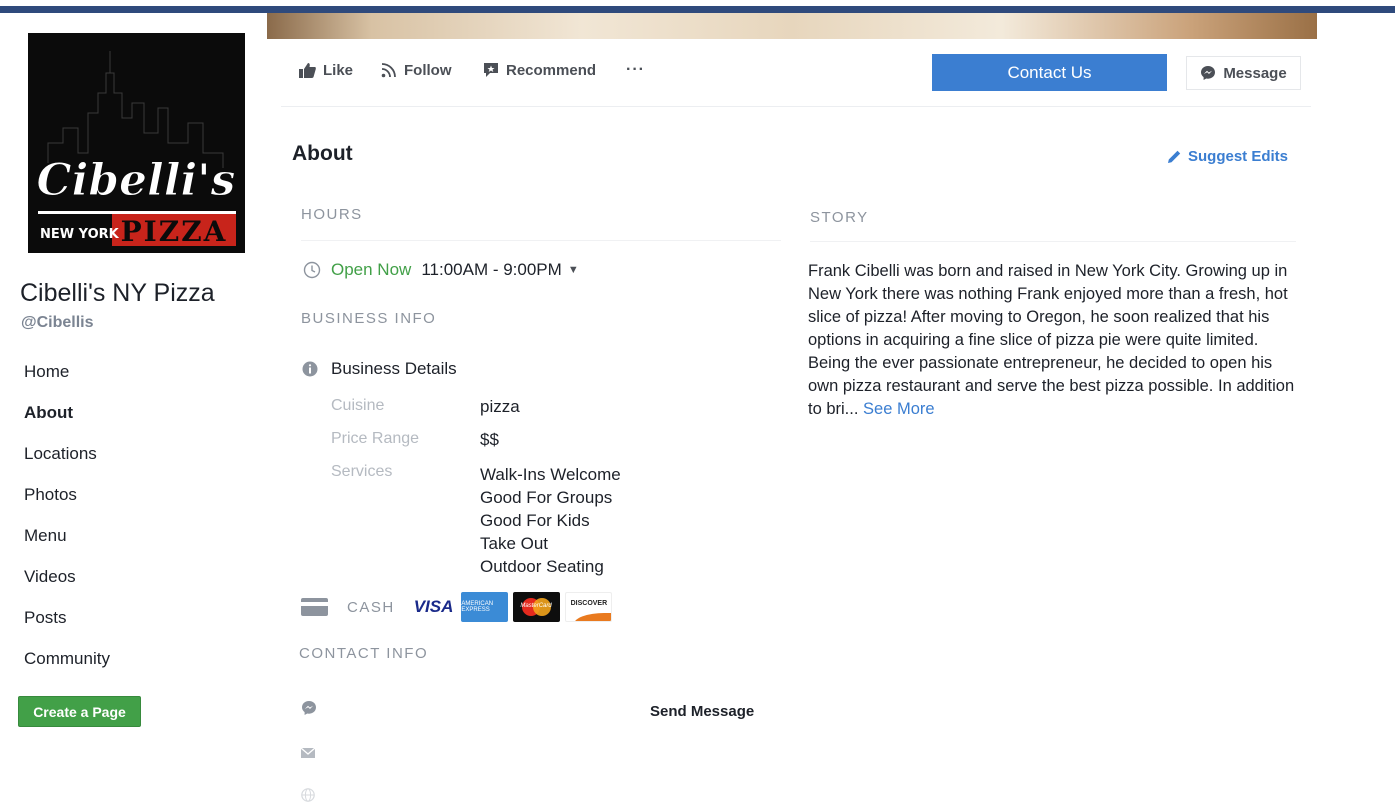 This screenshot has width=1395, height=804. I want to click on page-logo: Cibelli's NEW YORK PIZZA, so click(136, 143).